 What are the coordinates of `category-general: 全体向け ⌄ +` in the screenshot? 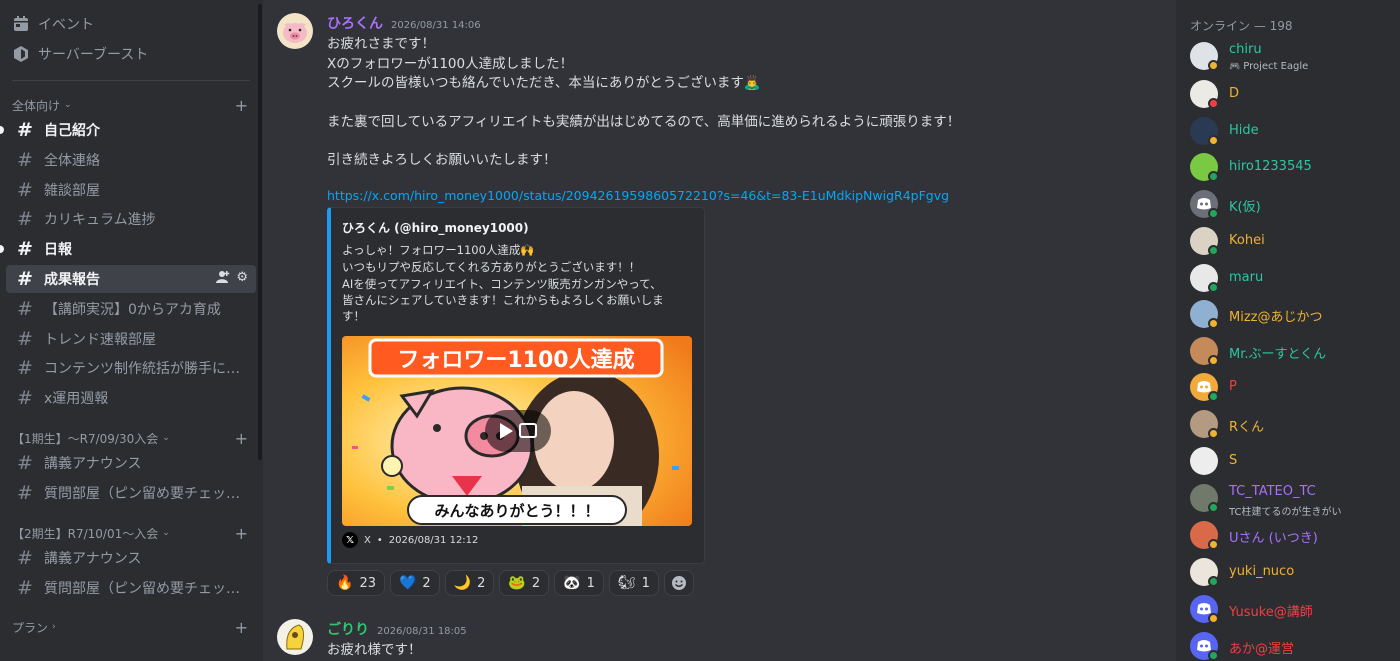 It's located at (131, 105).